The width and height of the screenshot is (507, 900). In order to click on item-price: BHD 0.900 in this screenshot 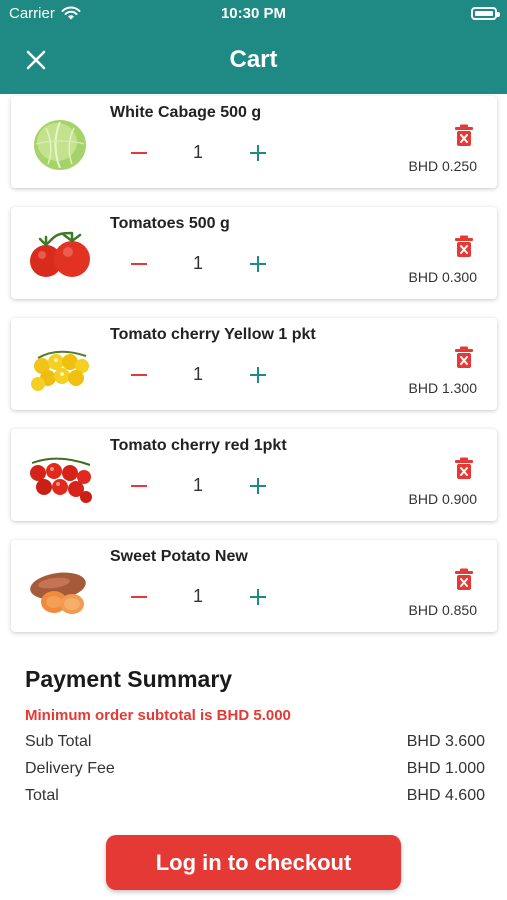, I will do `click(442, 499)`.